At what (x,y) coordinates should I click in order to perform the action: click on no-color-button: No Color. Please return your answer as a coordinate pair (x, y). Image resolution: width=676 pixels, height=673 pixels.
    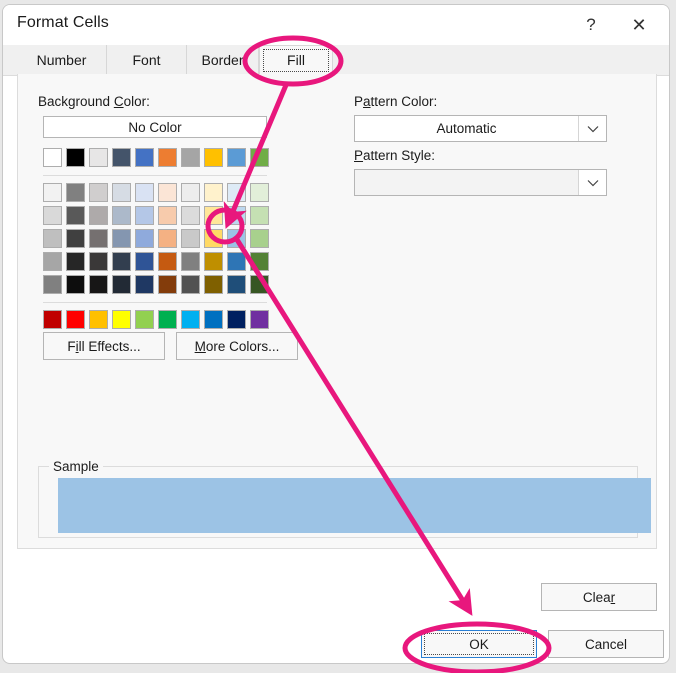
    Looking at the image, I should click on (155, 127).